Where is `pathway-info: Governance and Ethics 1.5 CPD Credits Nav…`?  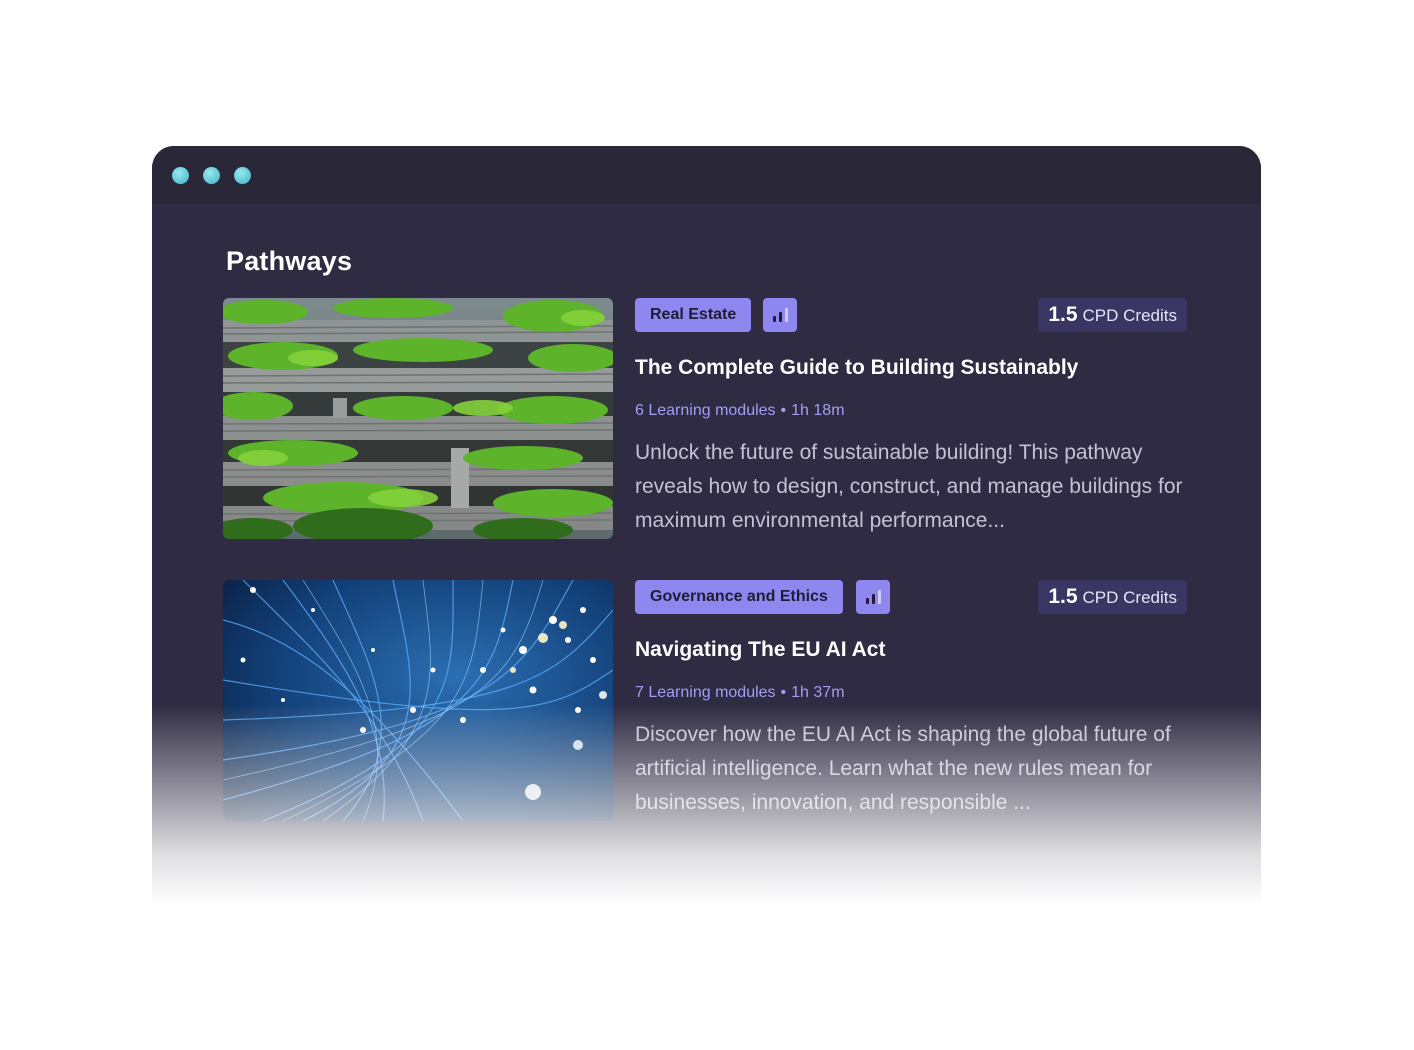 pathway-info: Governance and Ethics 1.5 CPD Credits Nav… is located at coordinates (911, 701).